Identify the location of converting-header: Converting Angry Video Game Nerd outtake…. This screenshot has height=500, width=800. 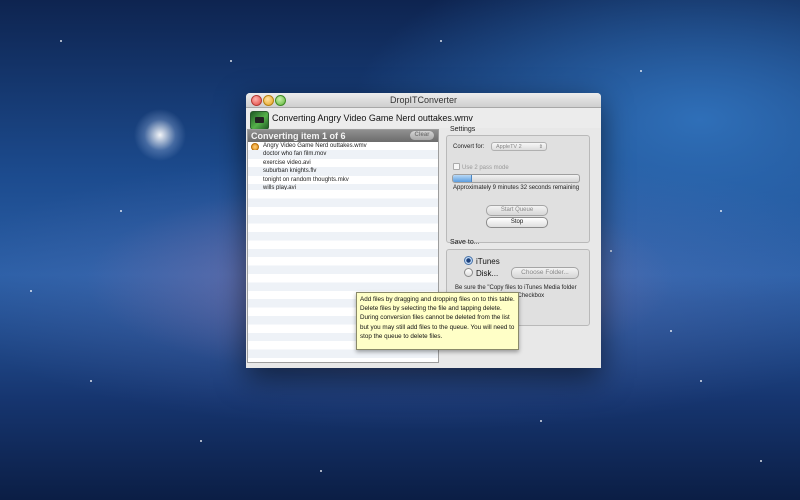
(423, 119).